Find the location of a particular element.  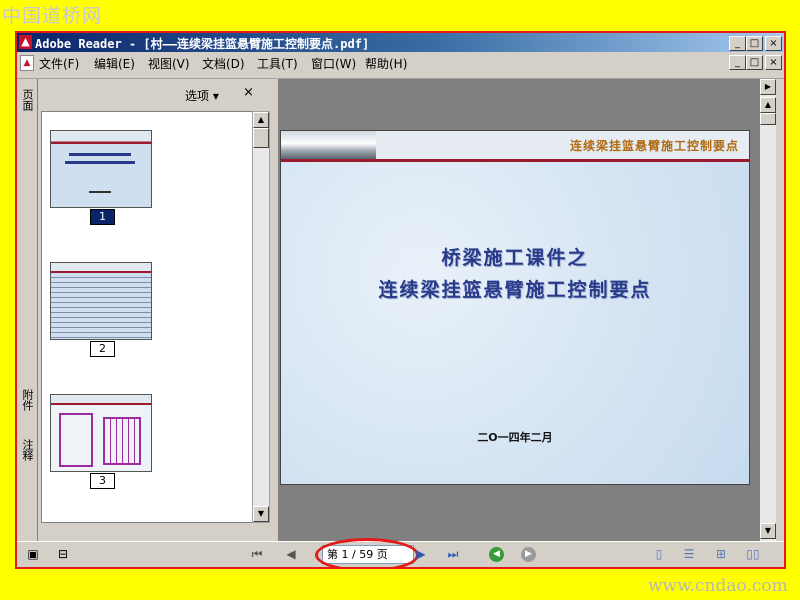

menu-tools: 工具(T) is located at coordinates (277, 63).